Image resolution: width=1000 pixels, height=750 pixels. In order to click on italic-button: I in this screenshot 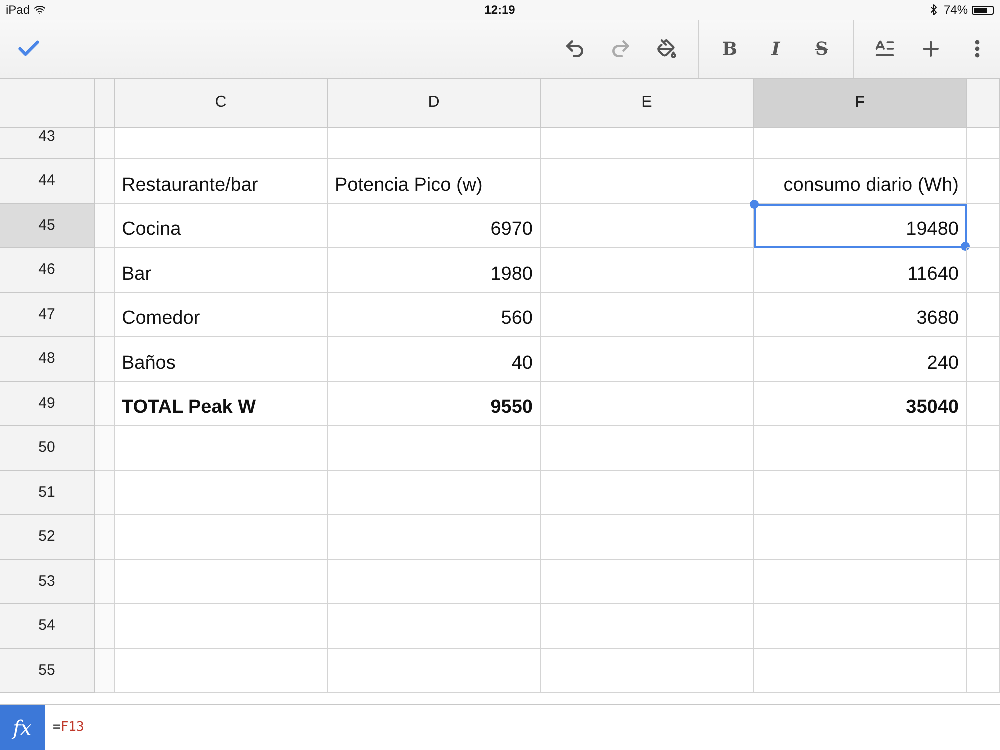, I will do `click(776, 49)`.